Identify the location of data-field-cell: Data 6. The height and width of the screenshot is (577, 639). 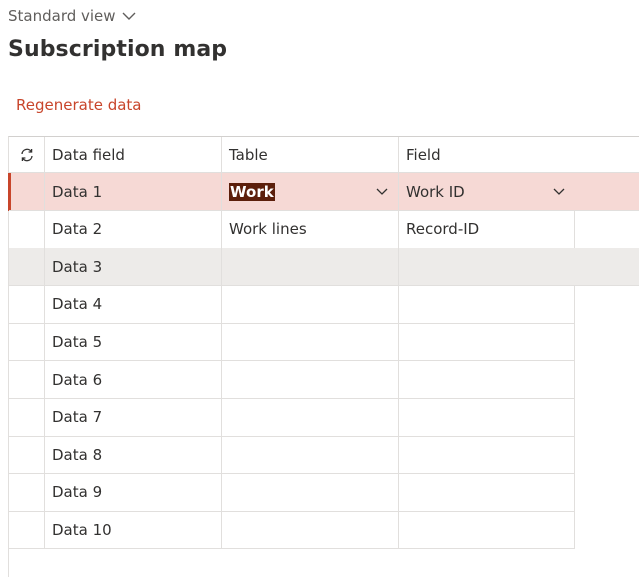
(133, 380).